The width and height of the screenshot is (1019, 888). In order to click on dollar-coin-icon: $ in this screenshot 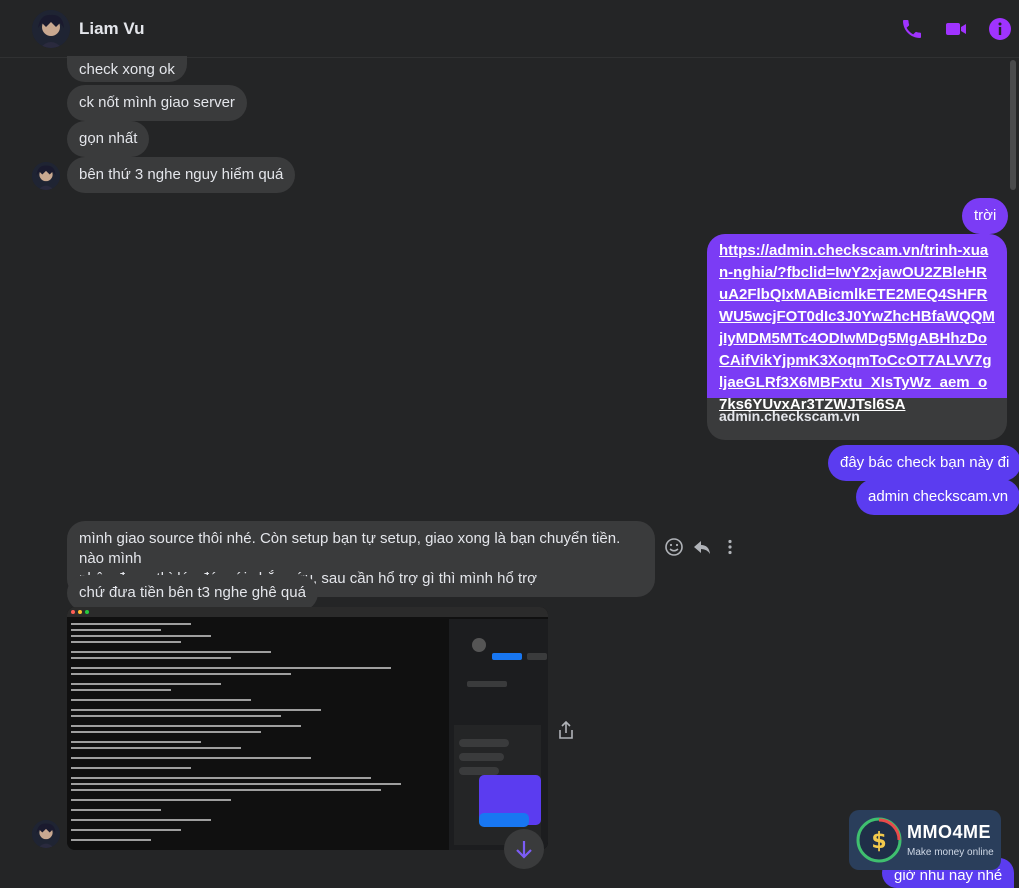, I will do `click(879, 840)`.